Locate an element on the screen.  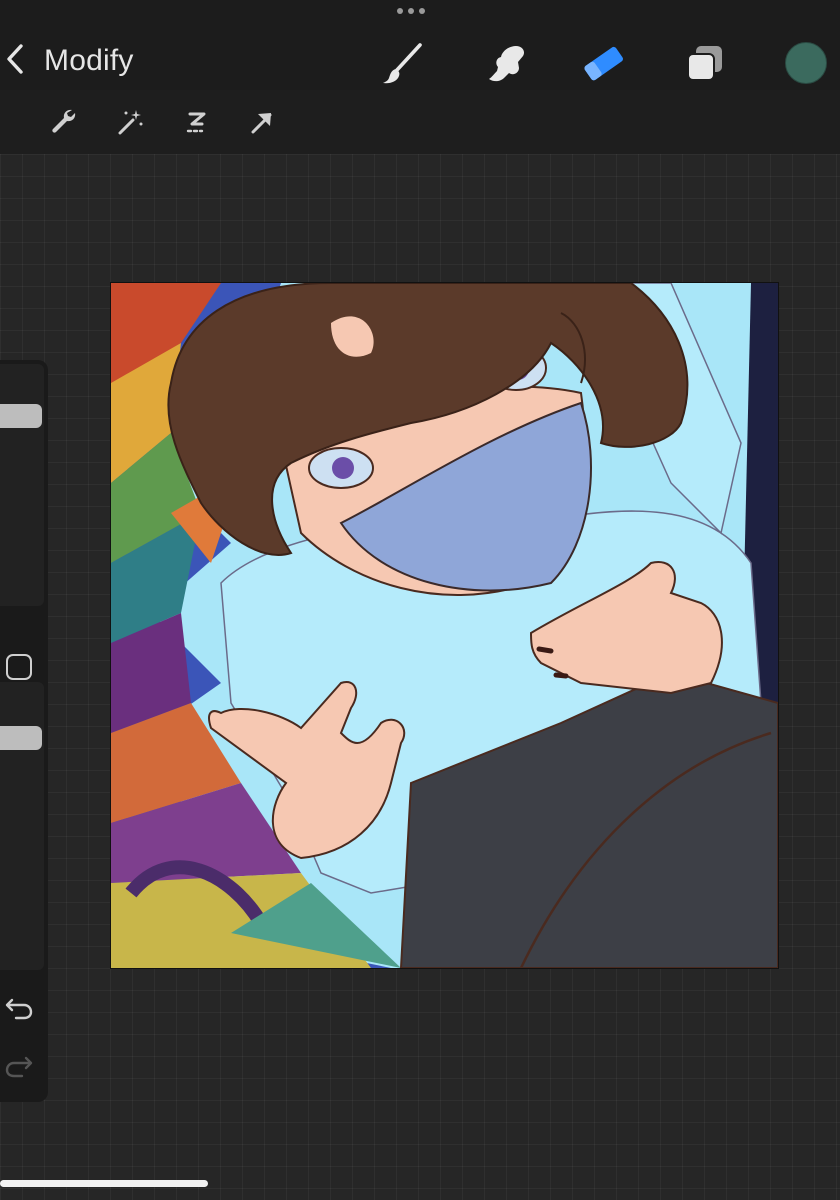
smudge-tool-button is located at coordinates (506, 64).